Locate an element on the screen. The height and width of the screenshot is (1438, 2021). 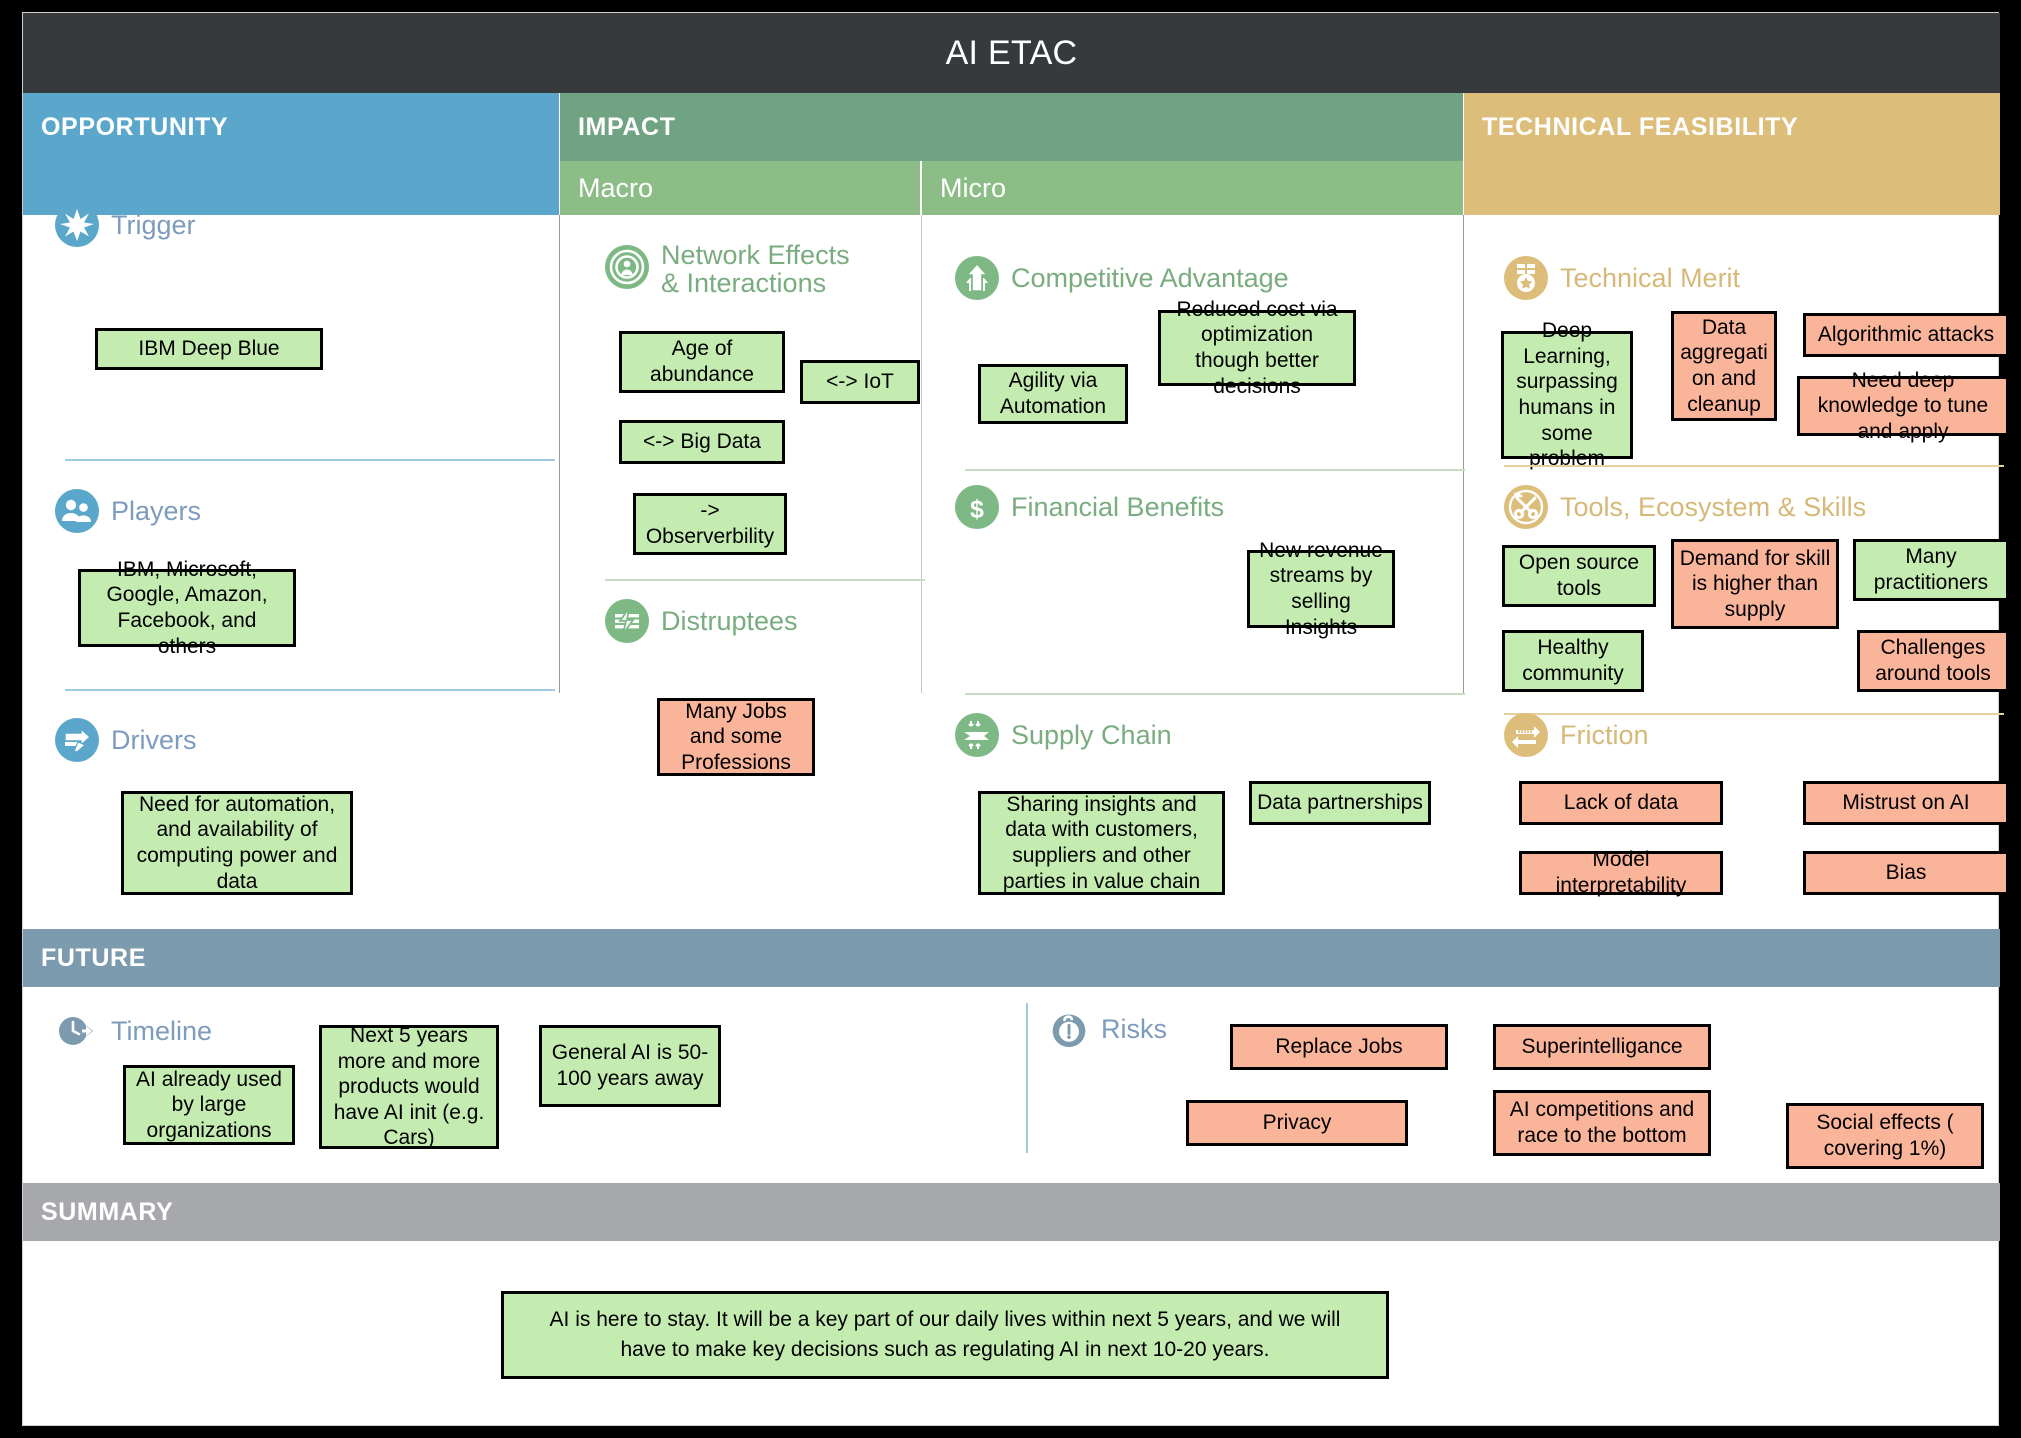
note-ai-competitions: AI competitions and race to the bottom is located at coordinates (1602, 1123).